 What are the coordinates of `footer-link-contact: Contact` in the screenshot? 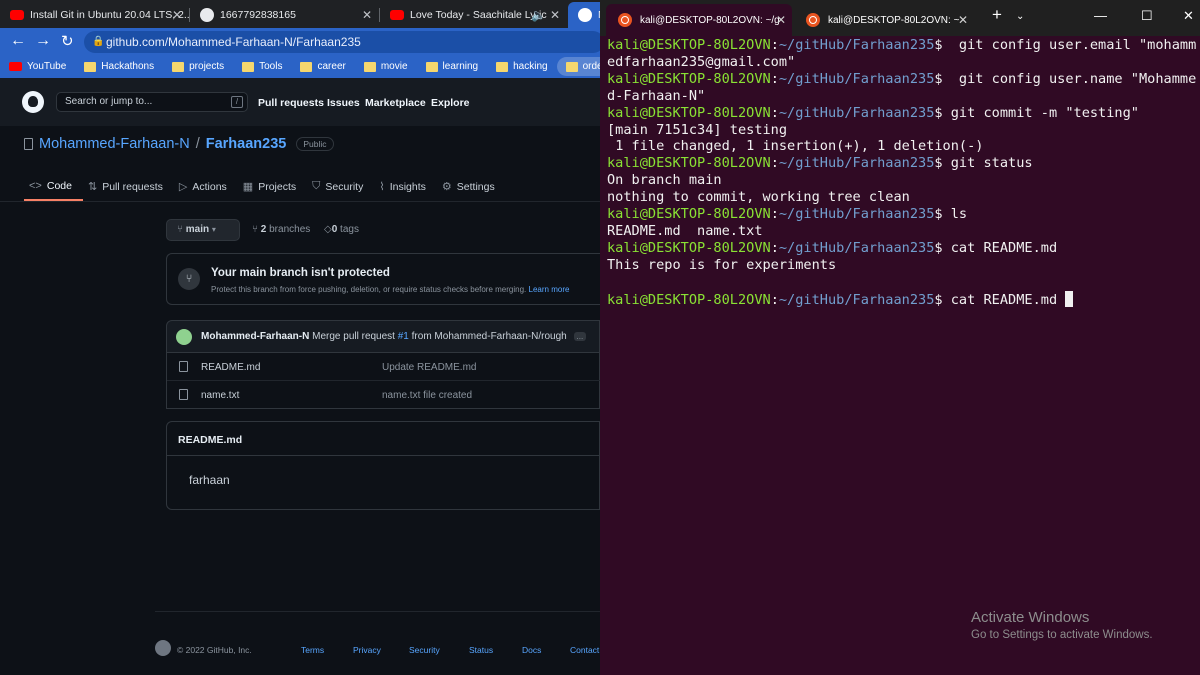 It's located at (584, 650).